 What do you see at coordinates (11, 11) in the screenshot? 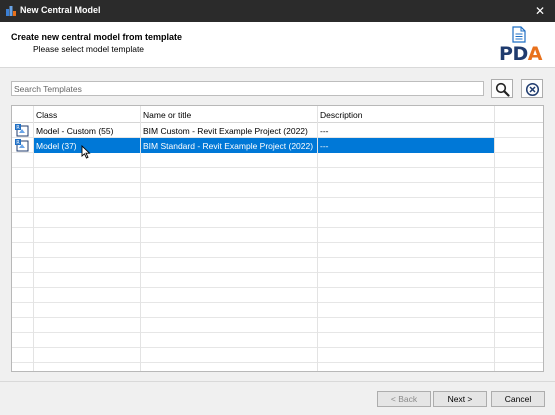
I see `app-icon` at bounding box center [11, 11].